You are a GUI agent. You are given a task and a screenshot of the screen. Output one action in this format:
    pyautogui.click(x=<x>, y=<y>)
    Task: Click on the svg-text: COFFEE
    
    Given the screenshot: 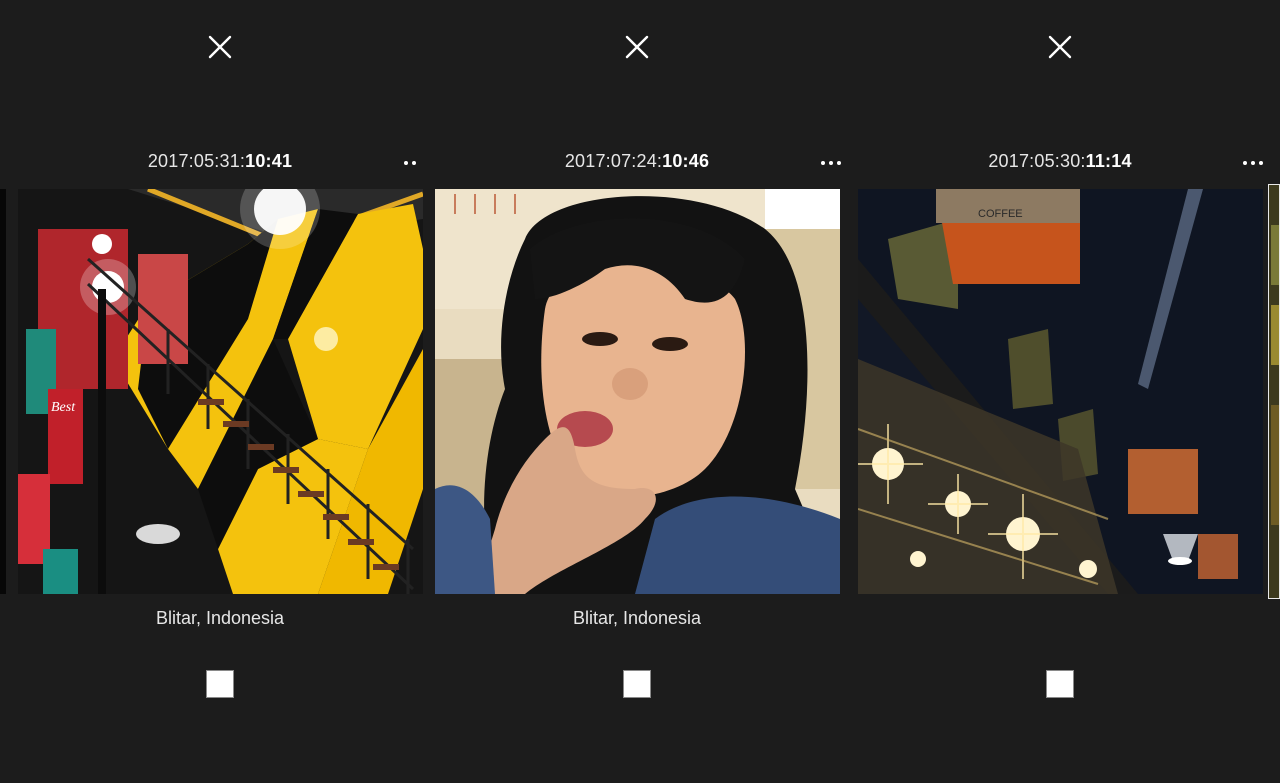 What is the action you would take?
    pyautogui.click(x=1000, y=214)
    